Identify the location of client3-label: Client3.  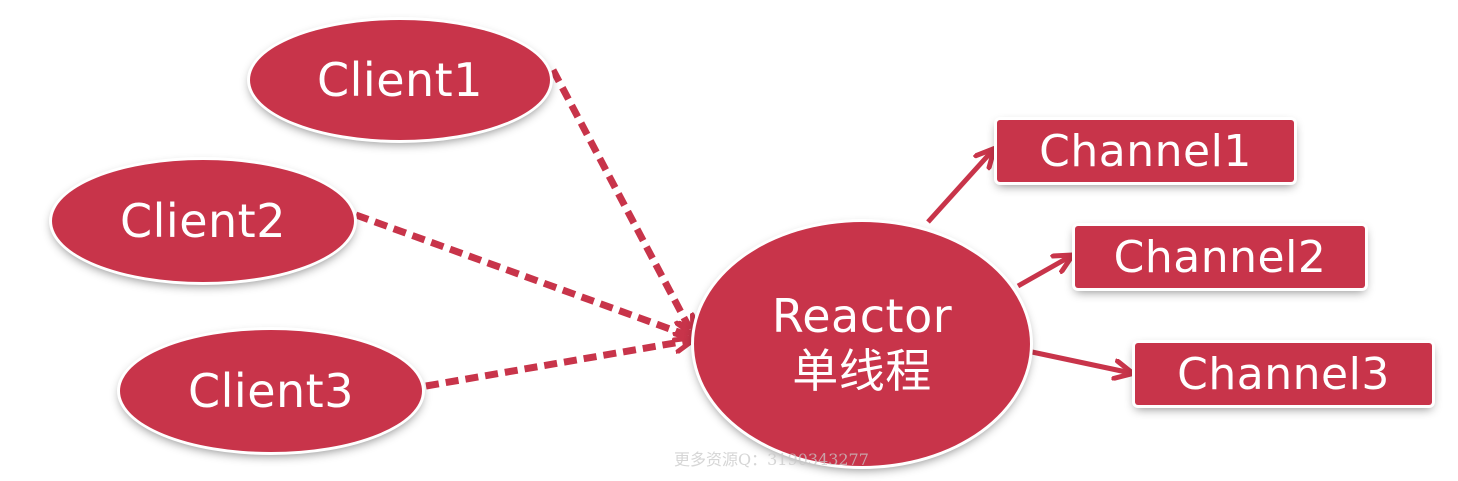
(271, 391).